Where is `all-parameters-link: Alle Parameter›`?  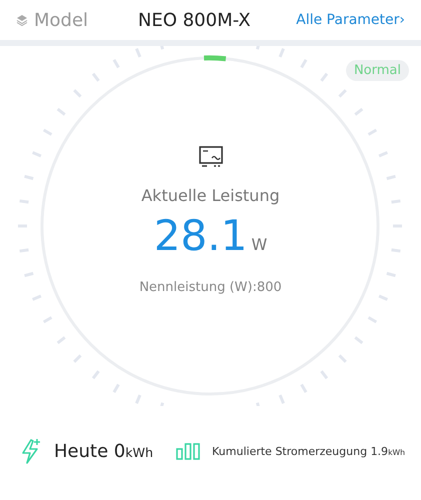 all-parameters-link: Alle Parameter› is located at coordinates (350, 20).